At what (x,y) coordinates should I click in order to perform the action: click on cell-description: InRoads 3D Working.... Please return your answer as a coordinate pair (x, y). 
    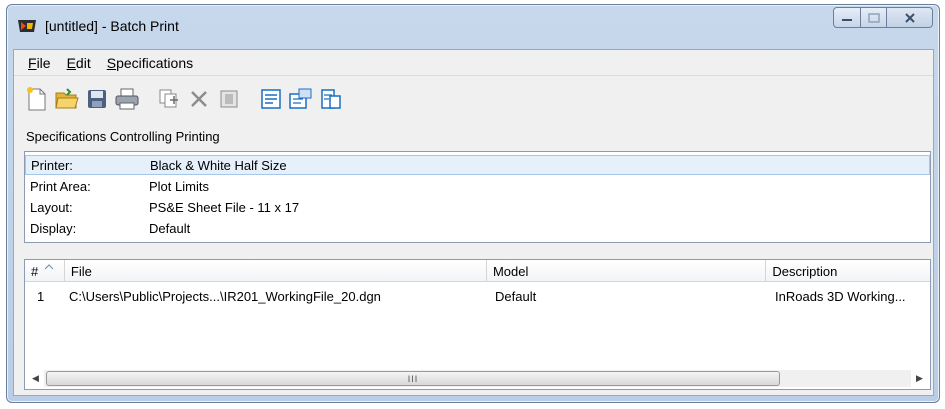
    Looking at the image, I should click on (840, 296).